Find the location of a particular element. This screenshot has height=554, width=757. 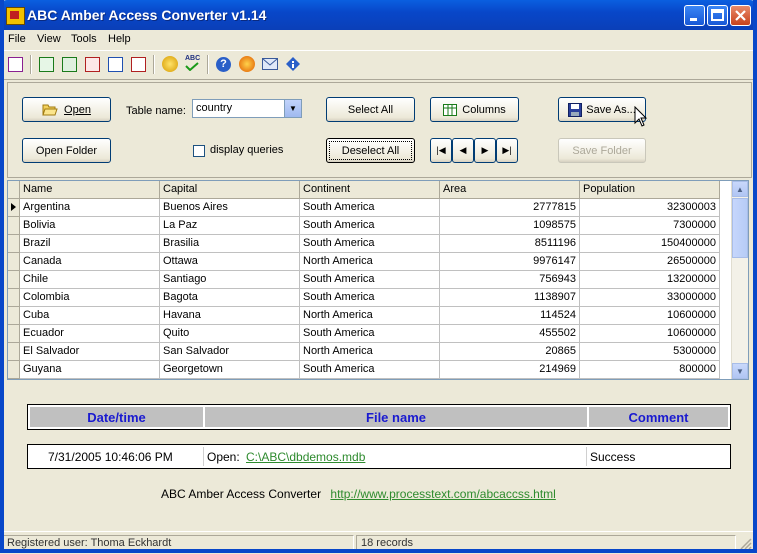

help-icon: ? is located at coordinates (223, 64).